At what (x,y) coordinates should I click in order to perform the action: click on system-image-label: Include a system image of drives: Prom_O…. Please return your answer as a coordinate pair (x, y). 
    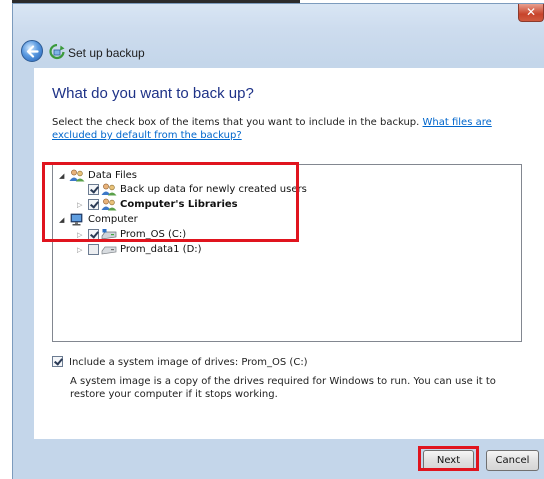
    Looking at the image, I should click on (188, 362).